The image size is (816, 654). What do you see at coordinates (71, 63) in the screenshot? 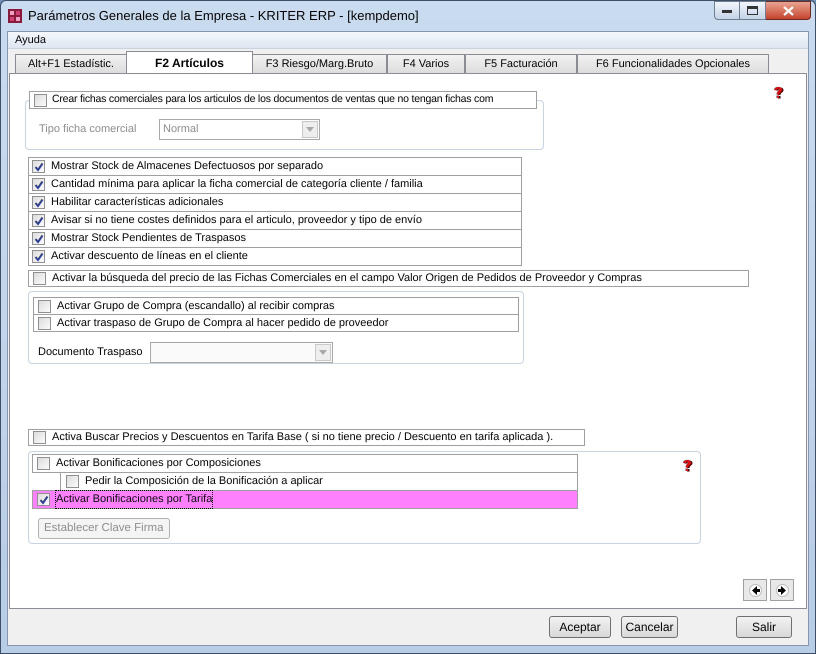
I see `tab: Alt+F1 Estadístic.` at bounding box center [71, 63].